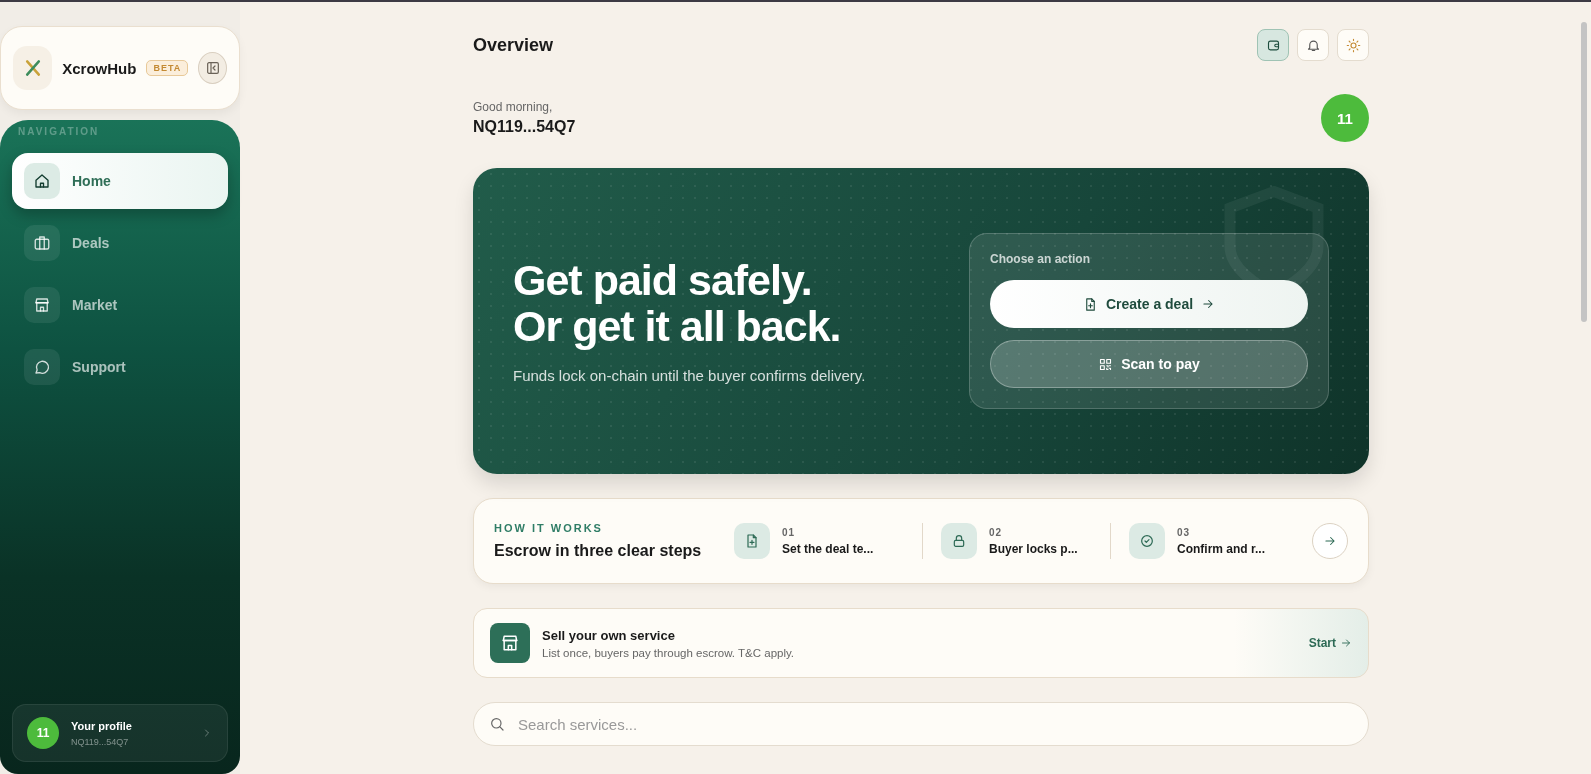 This screenshot has width=1591, height=774. Describe the element at coordinates (120, 733) in the screenshot. I see `profile-button: 11 Your profile NQ119...54Q7` at that location.